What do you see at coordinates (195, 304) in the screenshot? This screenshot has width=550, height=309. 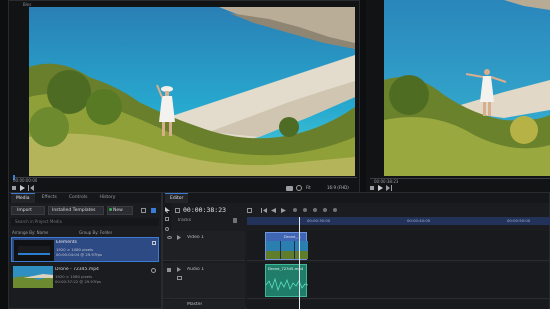 I see `track-name: Master` at bounding box center [195, 304].